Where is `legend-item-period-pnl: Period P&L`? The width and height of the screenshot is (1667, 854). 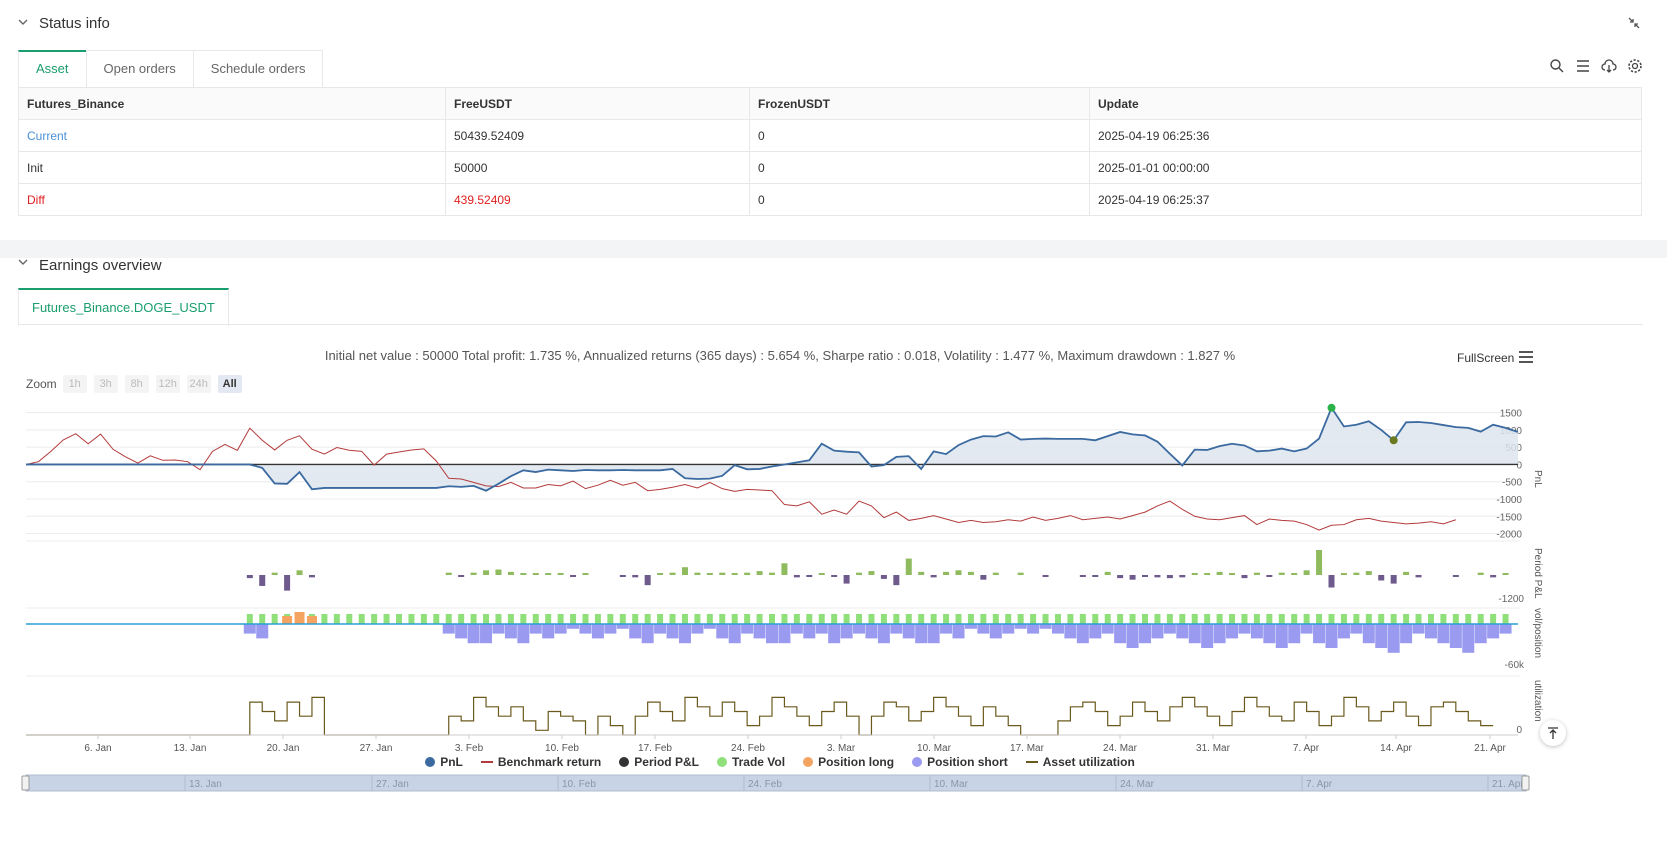
legend-item-period-pnl: Period P&L is located at coordinates (659, 762).